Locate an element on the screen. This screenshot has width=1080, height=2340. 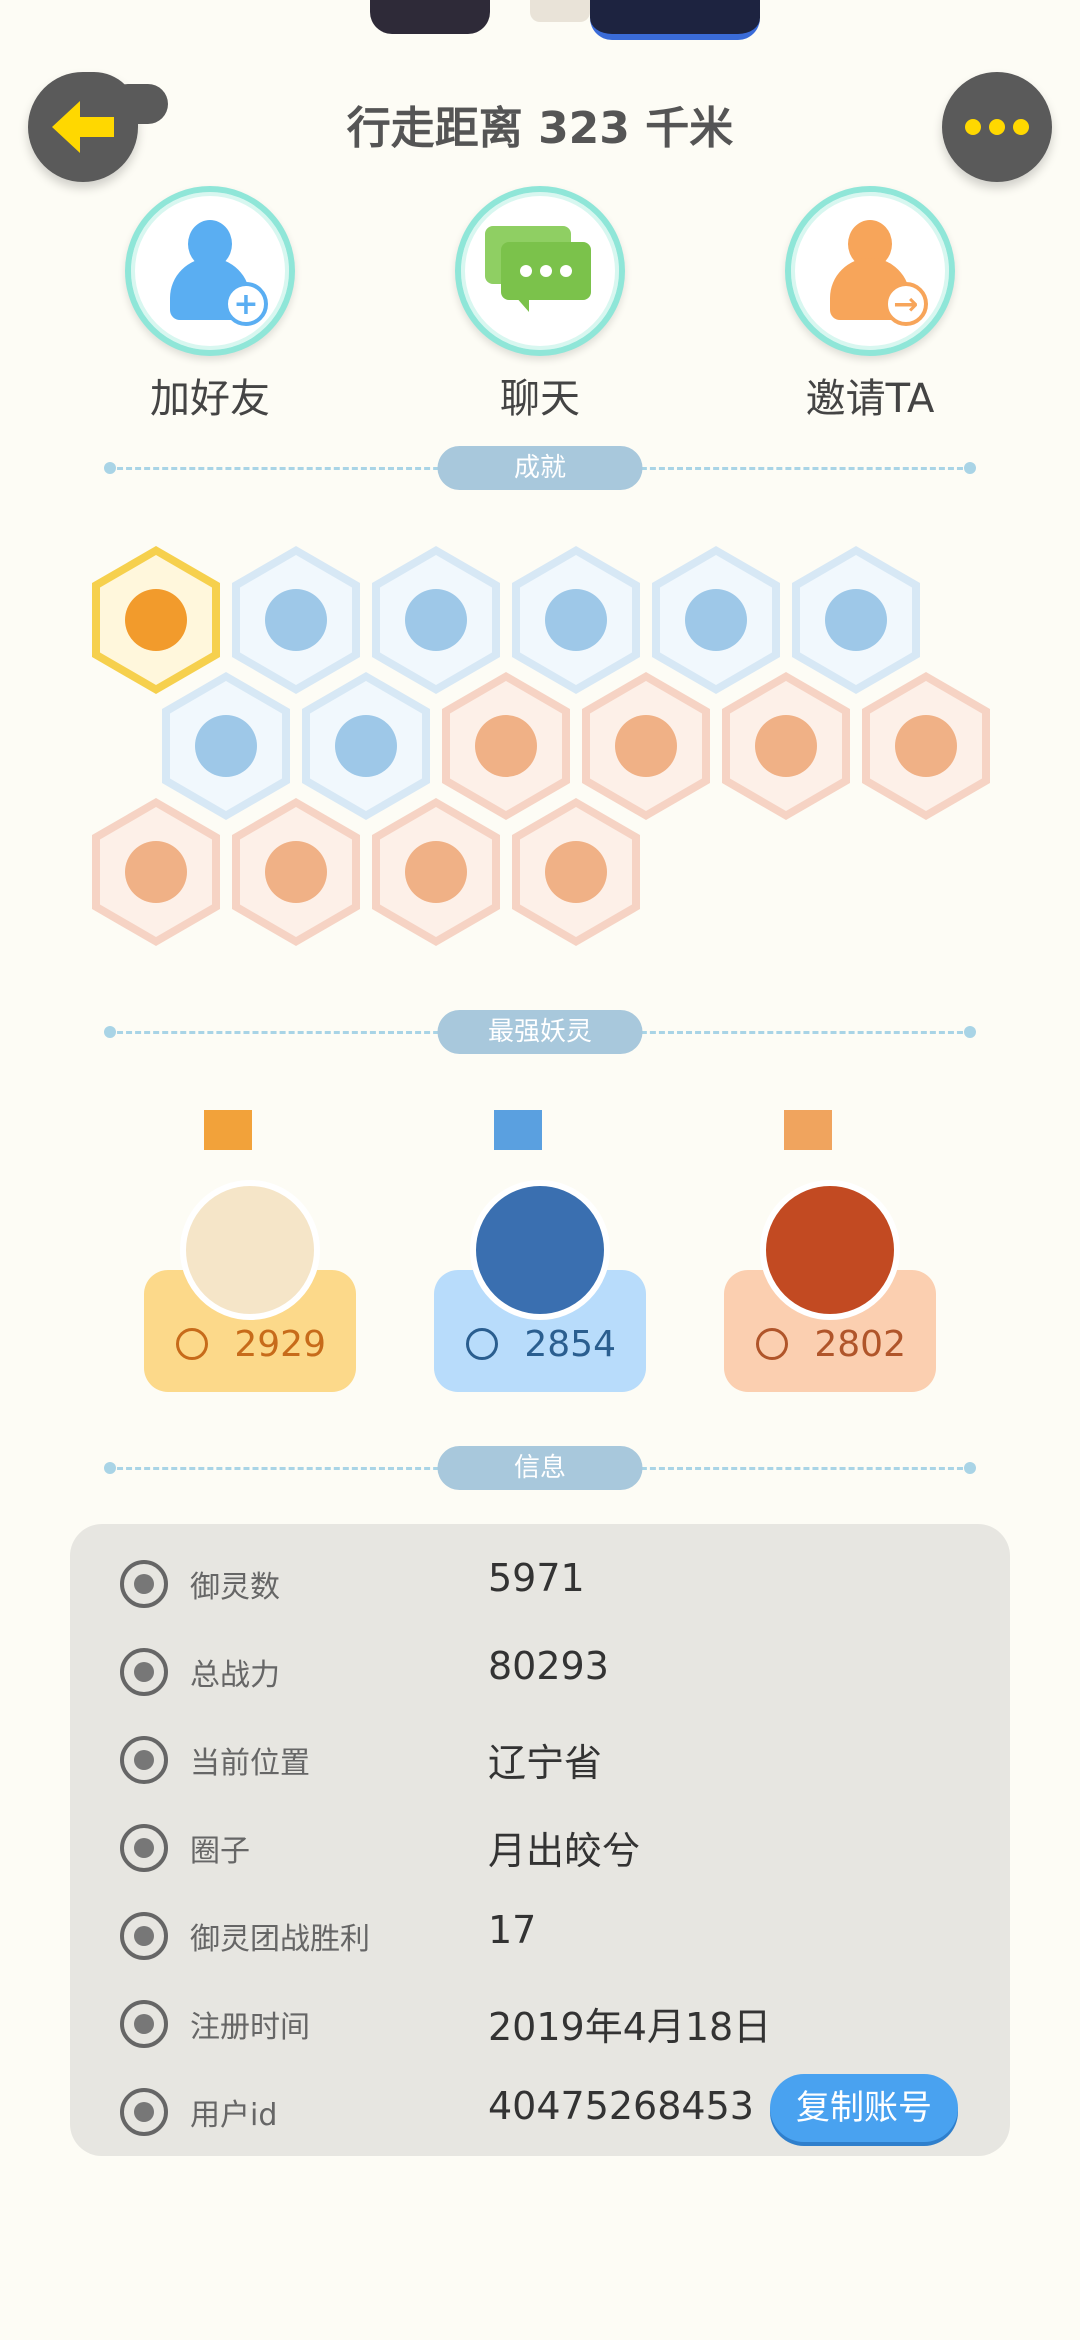
strongest-divider: 最强妖灵 is located at coordinates (540, 1032).